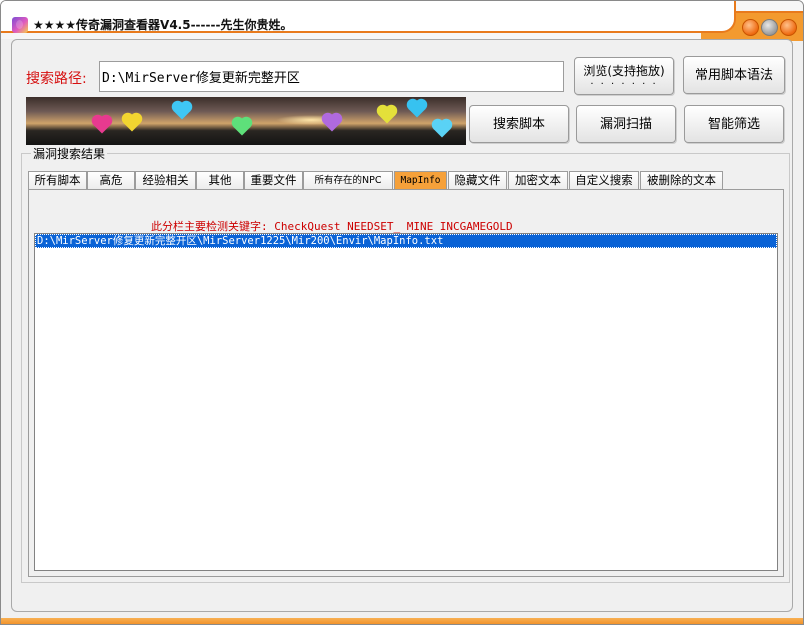 Image resolution: width=804 pixels, height=625 pixels. What do you see at coordinates (348, 180) in the screenshot?
I see `tab-all-npc: 所有存在的NPC` at bounding box center [348, 180].